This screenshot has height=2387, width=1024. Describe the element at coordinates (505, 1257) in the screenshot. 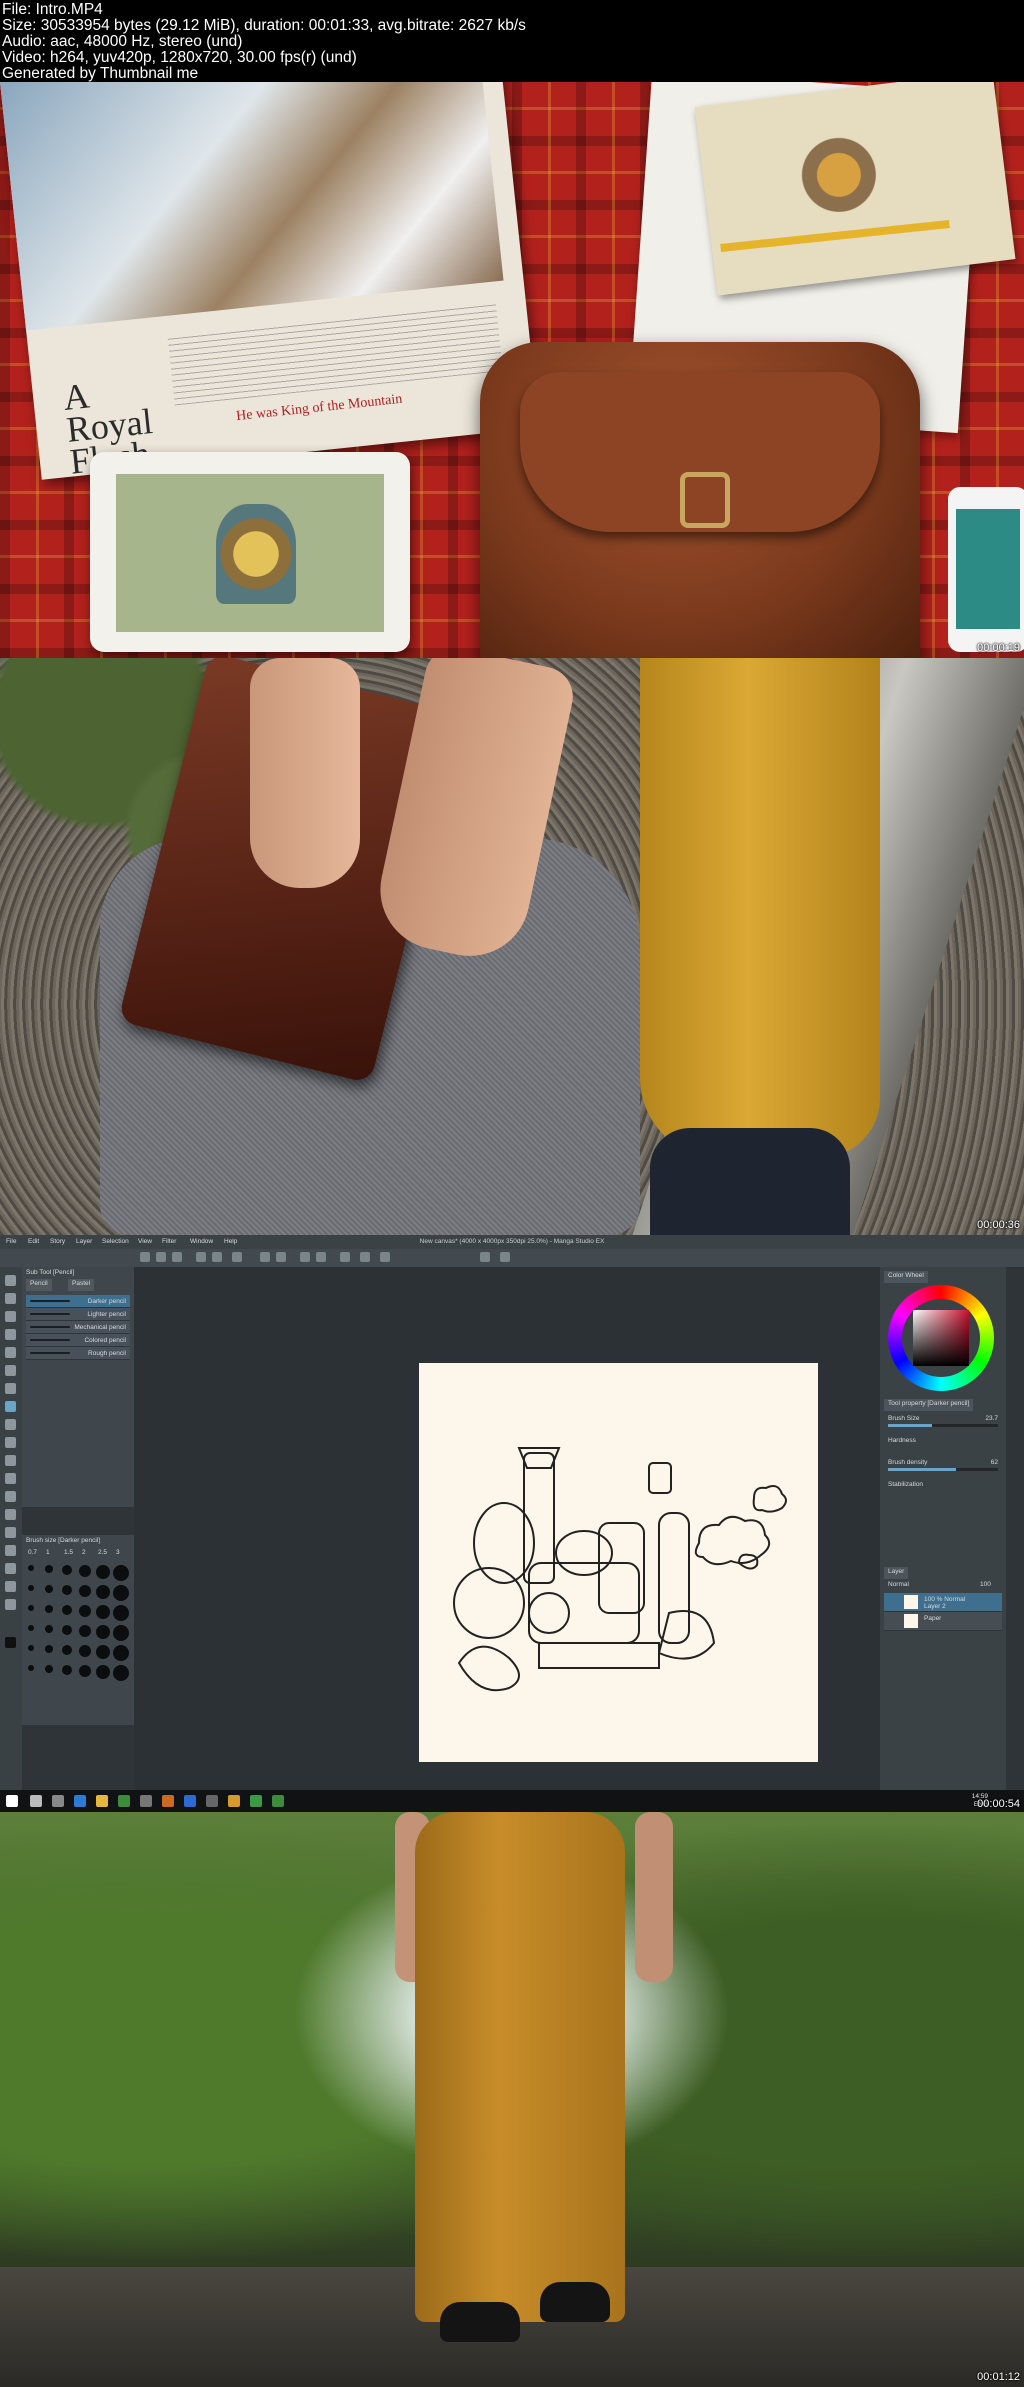

I see `grid-icon` at that location.